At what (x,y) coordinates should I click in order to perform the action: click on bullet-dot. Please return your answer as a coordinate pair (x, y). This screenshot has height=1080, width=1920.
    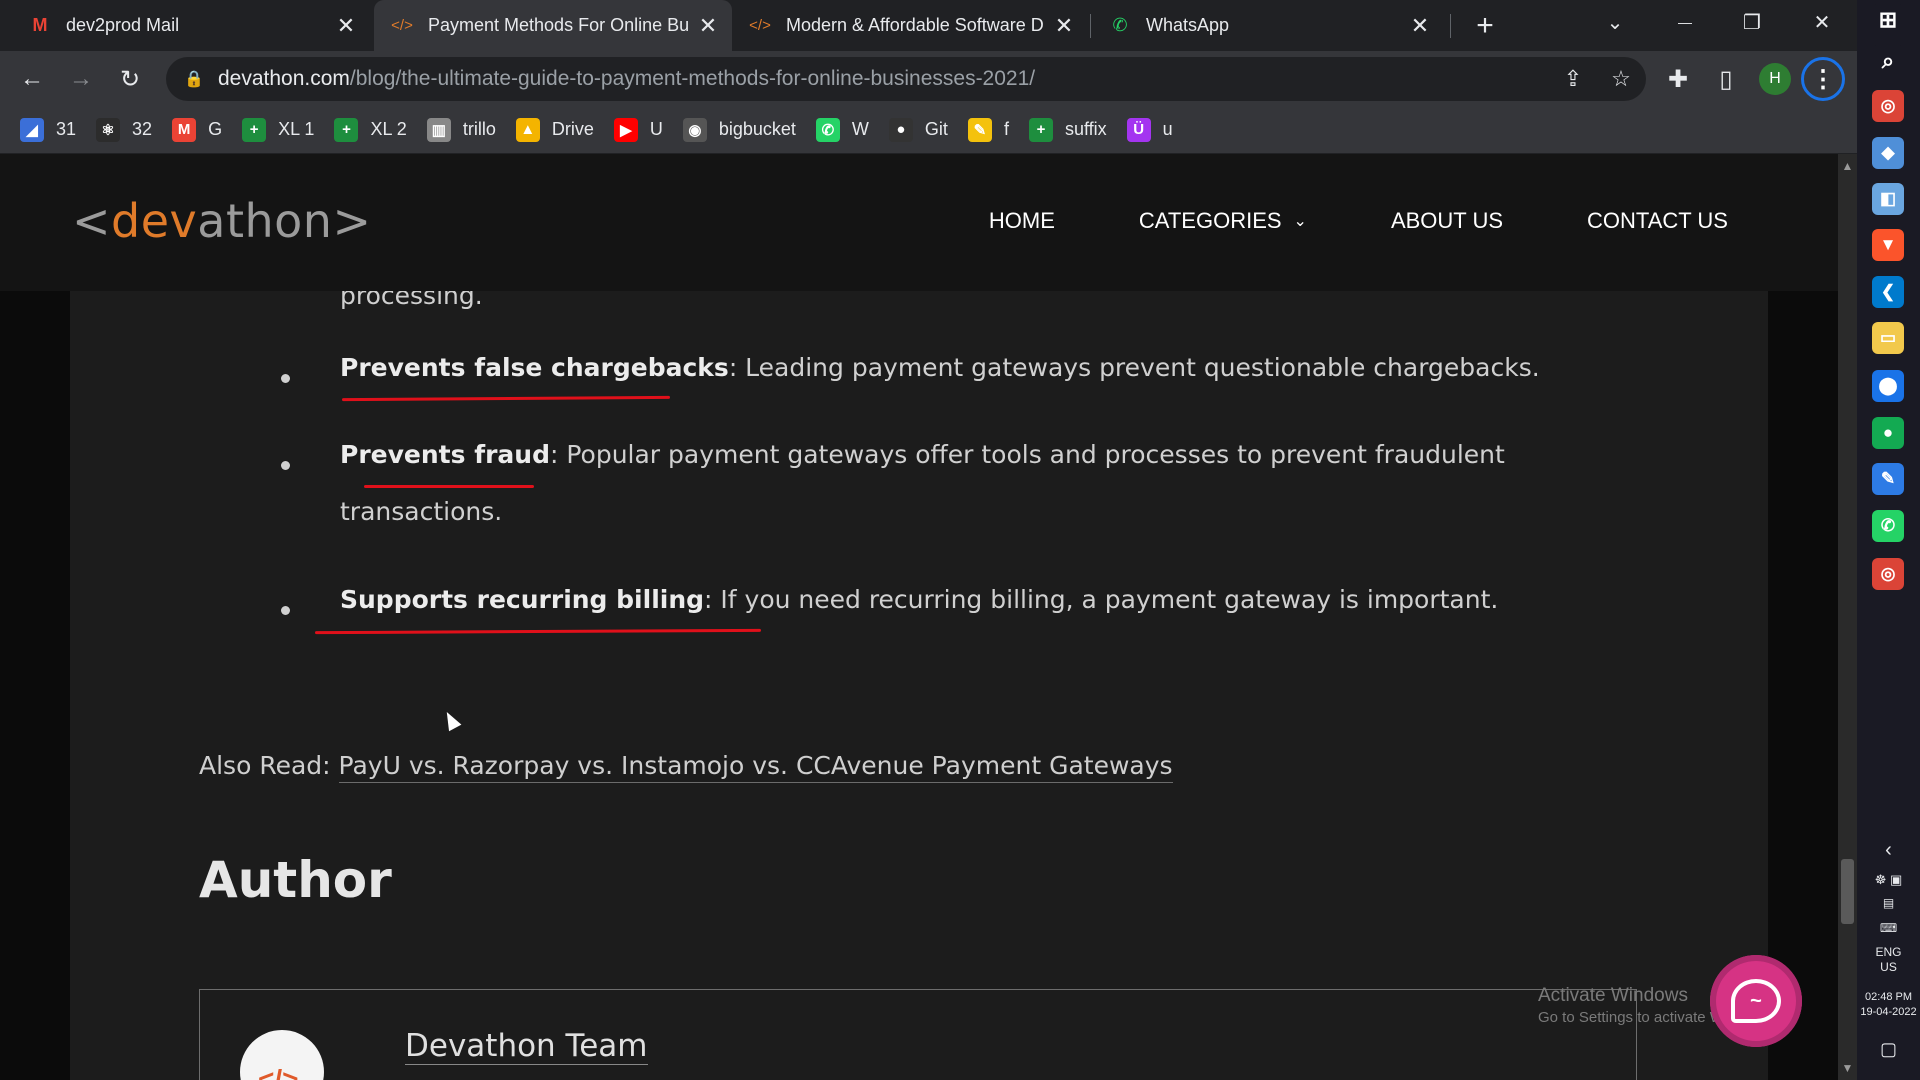
    Looking at the image, I should click on (285, 610).